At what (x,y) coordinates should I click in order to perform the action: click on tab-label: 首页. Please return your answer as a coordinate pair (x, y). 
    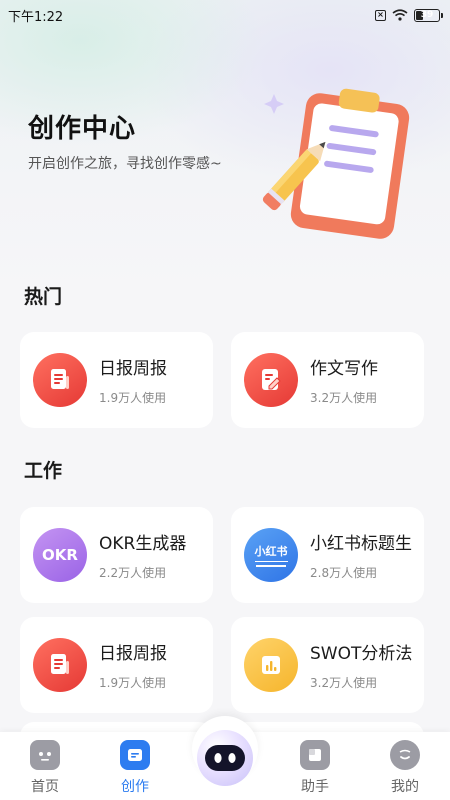
    Looking at the image, I should click on (45, 787).